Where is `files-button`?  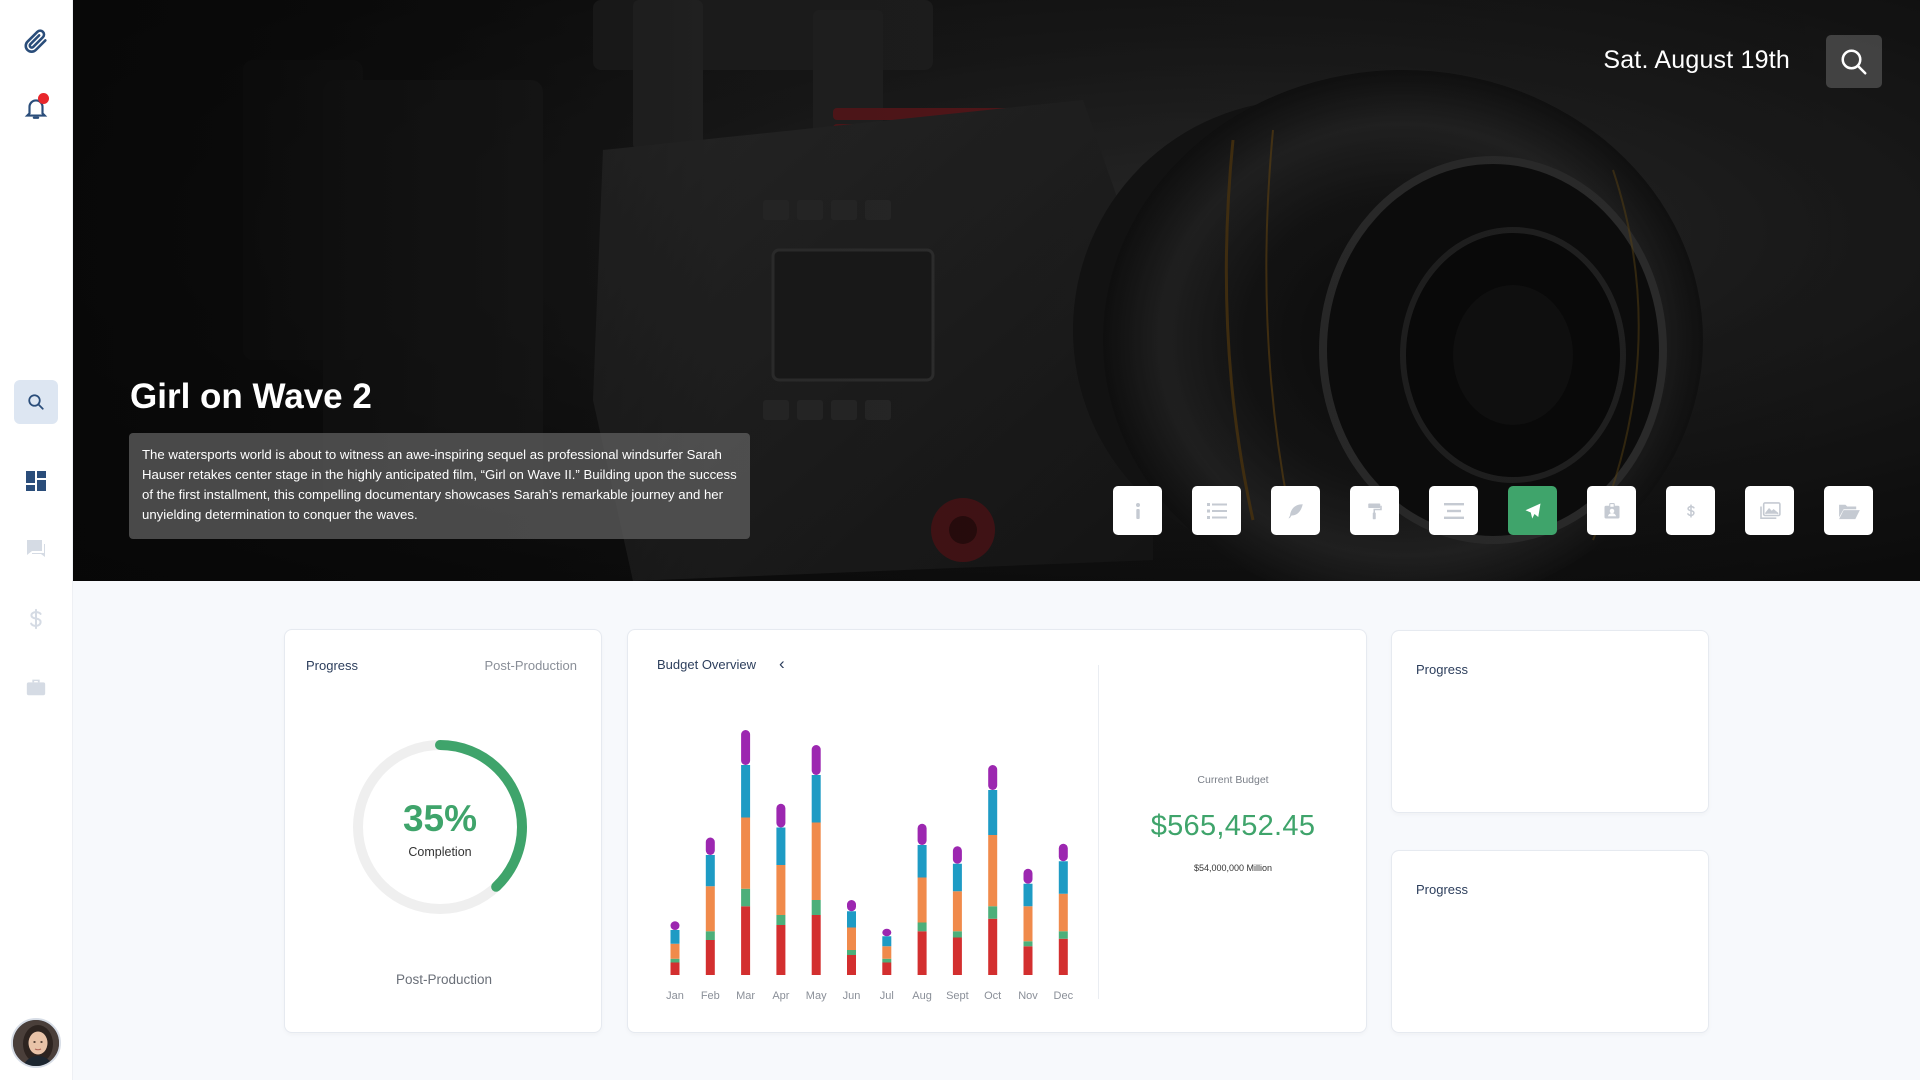
files-button is located at coordinates (1848, 510).